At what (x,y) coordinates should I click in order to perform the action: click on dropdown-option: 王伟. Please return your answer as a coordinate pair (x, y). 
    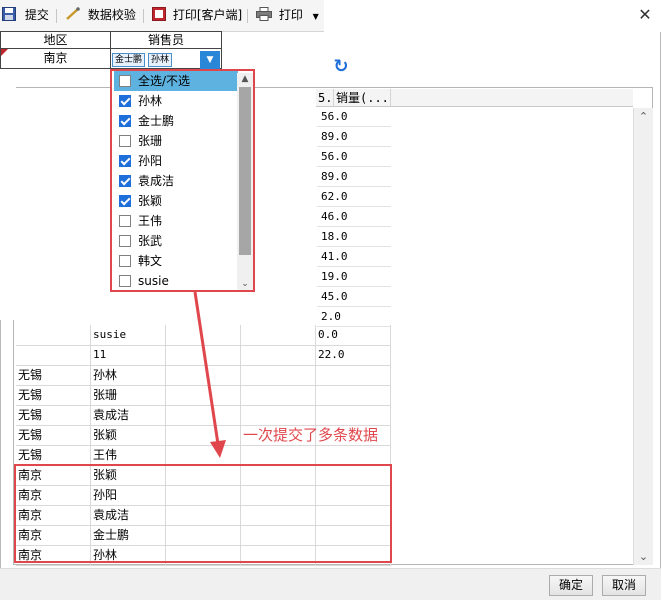
    Looking at the image, I should click on (176, 221).